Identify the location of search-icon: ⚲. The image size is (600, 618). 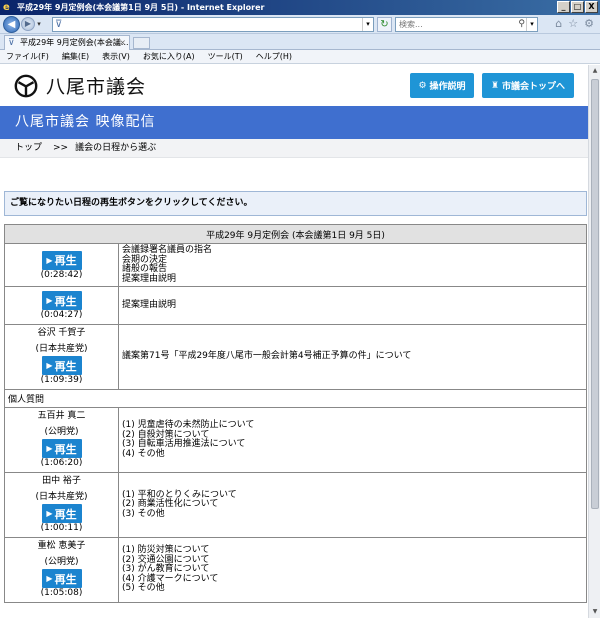
(521, 24).